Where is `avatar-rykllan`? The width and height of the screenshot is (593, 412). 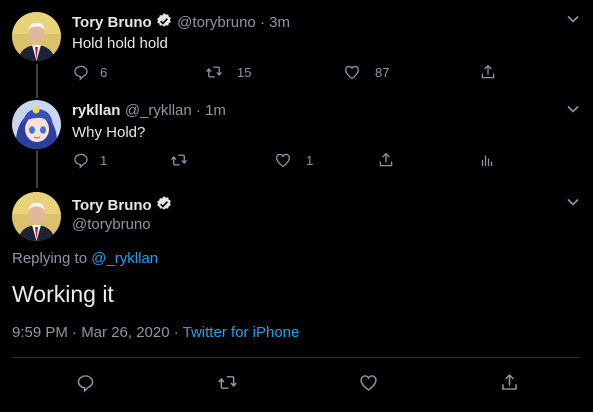 avatar-rykllan is located at coordinates (36, 124).